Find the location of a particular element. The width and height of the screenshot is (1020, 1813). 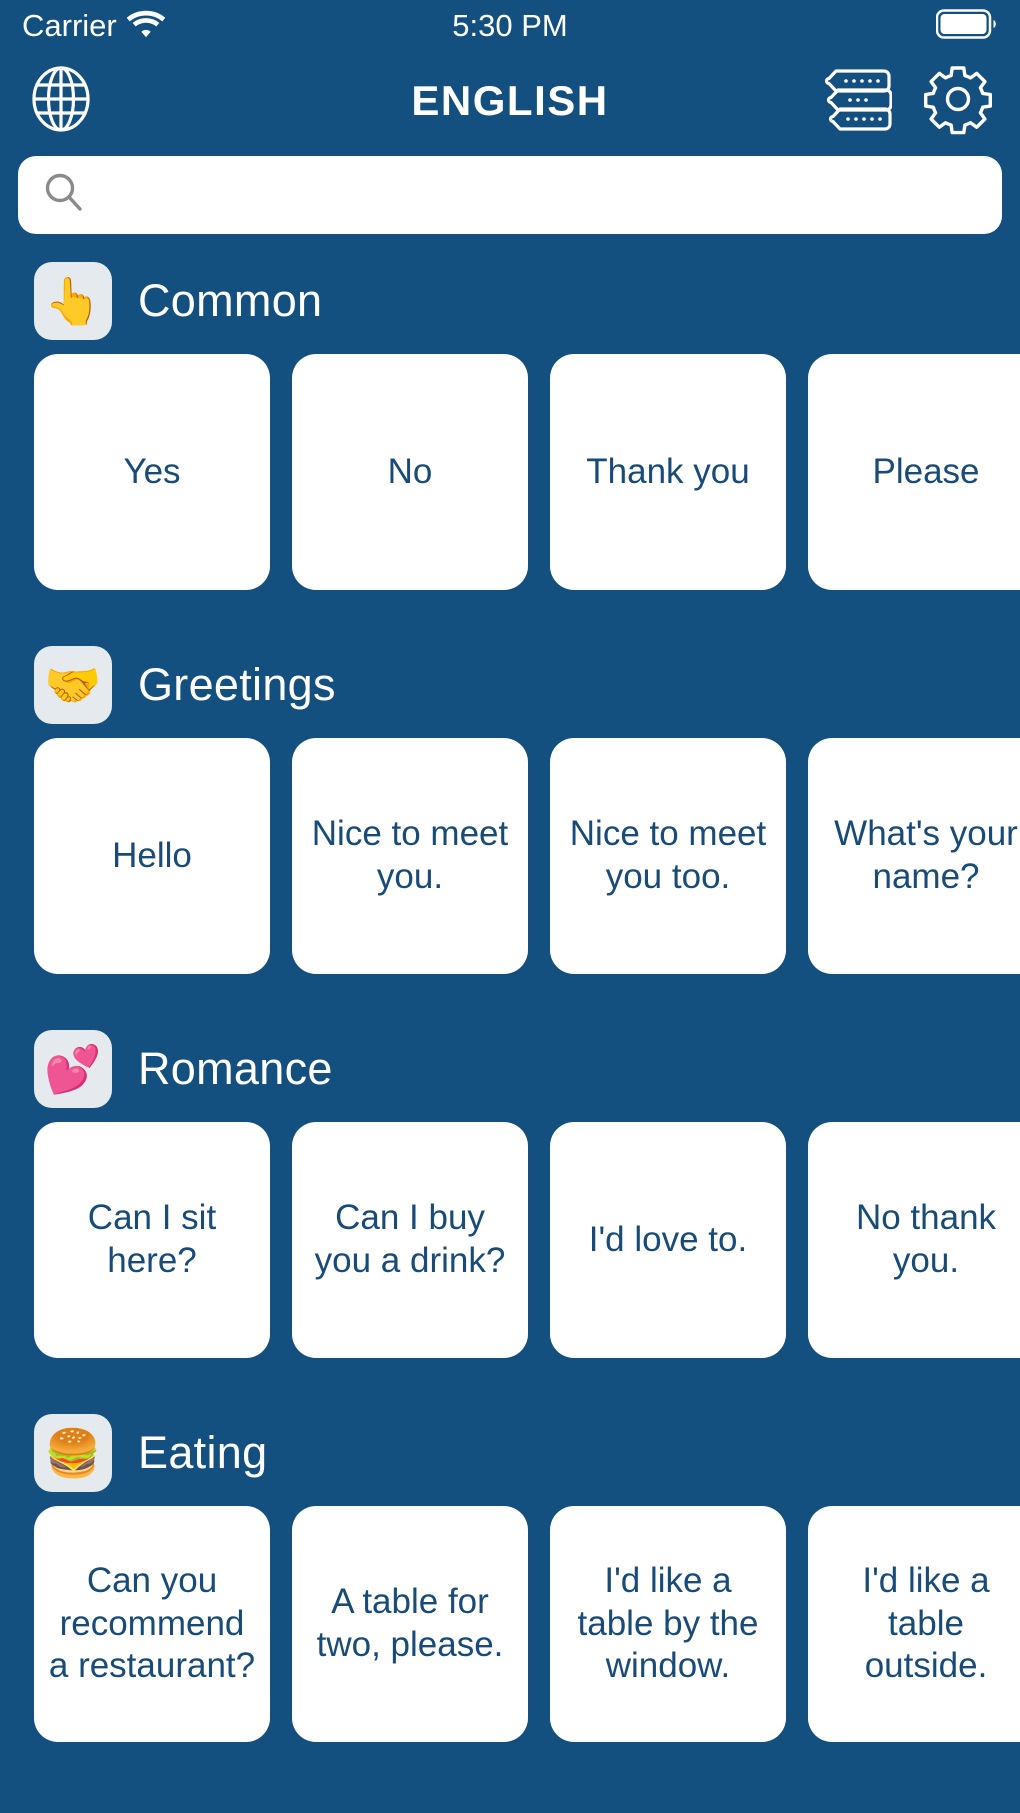

phrase-card: I'd like a table by the window. is located at coordinates (668, 1624).